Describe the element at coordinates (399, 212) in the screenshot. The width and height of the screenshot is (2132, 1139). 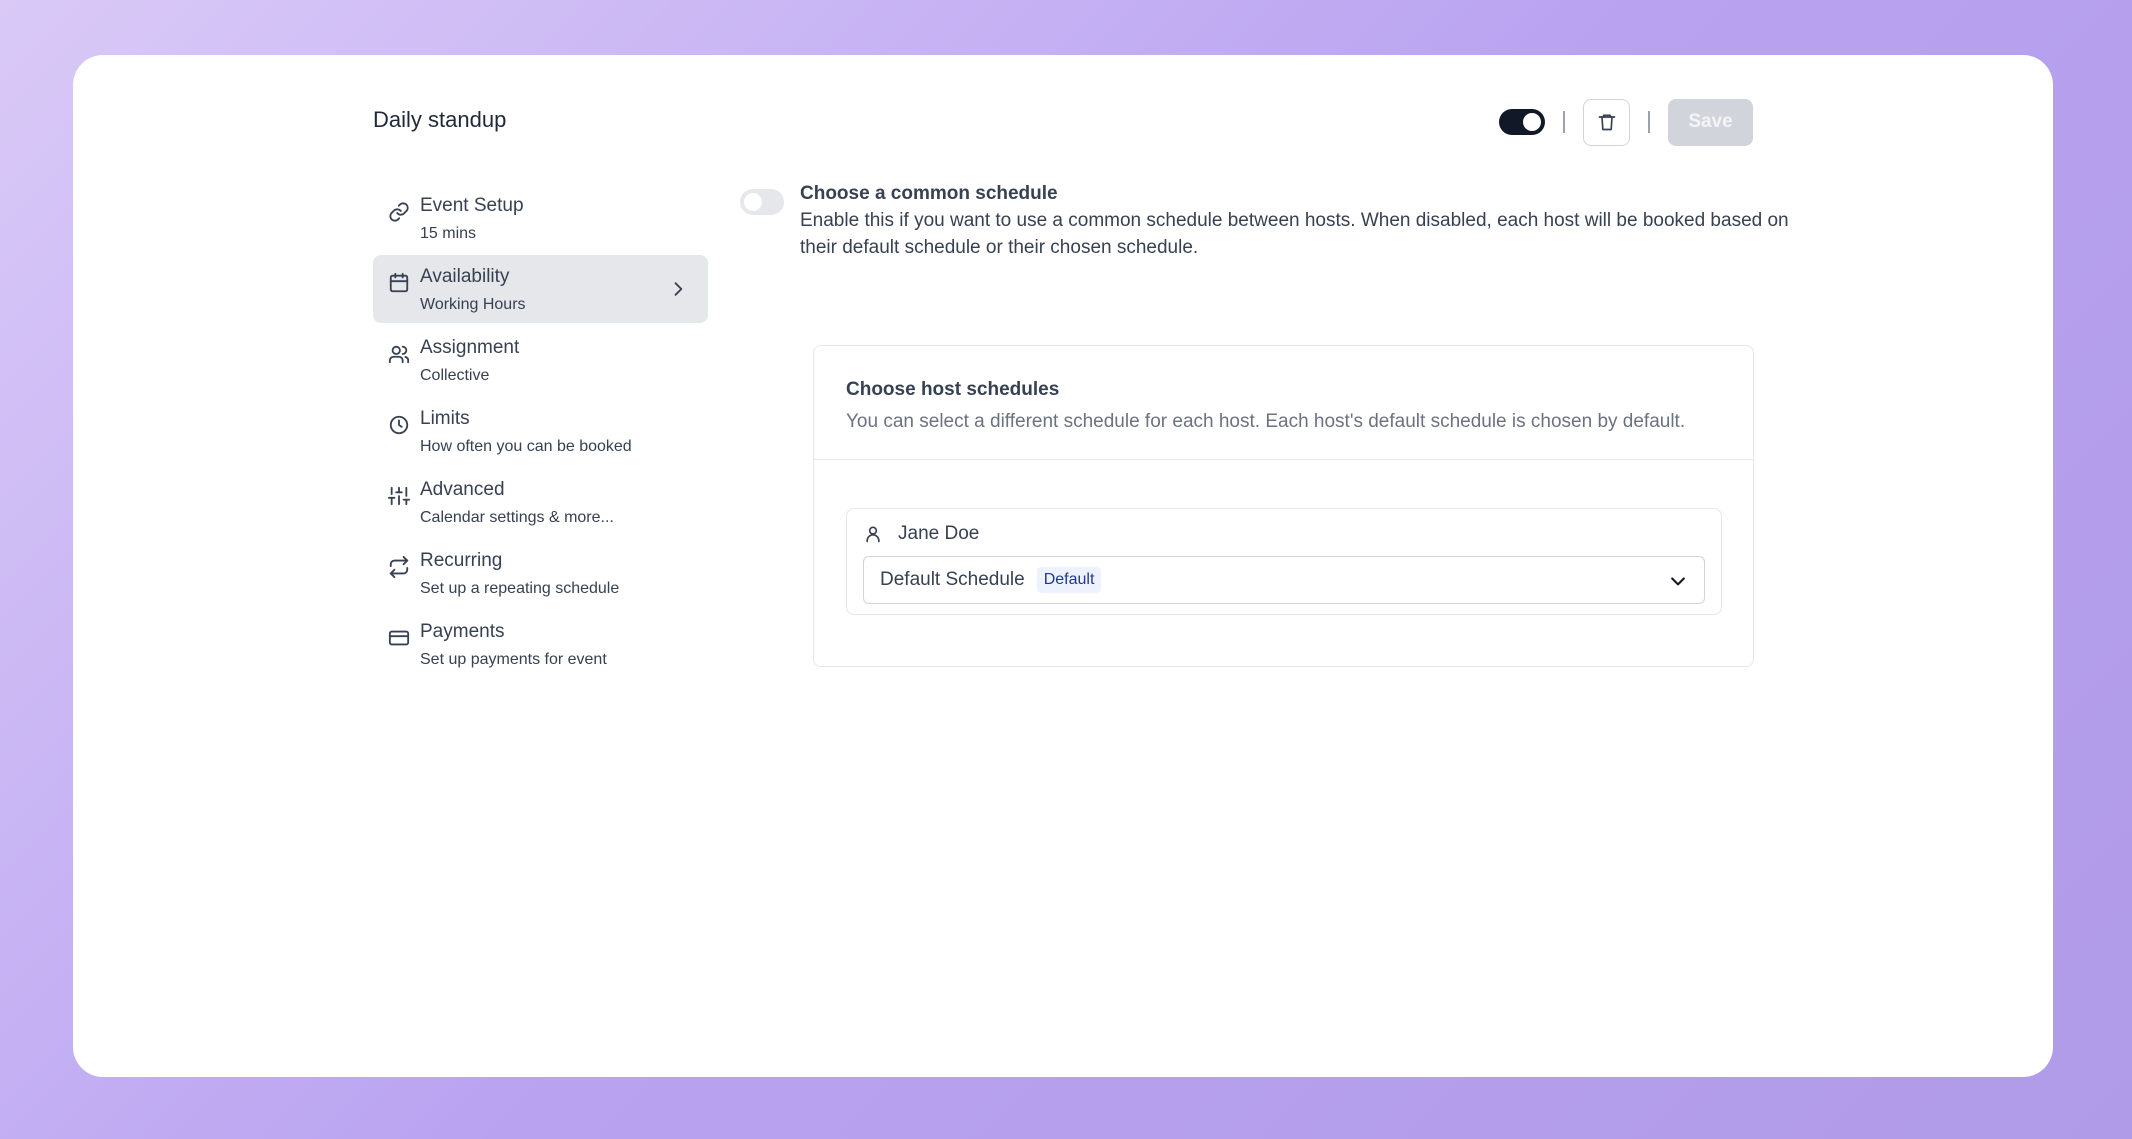
I see `link-icon` at that location.